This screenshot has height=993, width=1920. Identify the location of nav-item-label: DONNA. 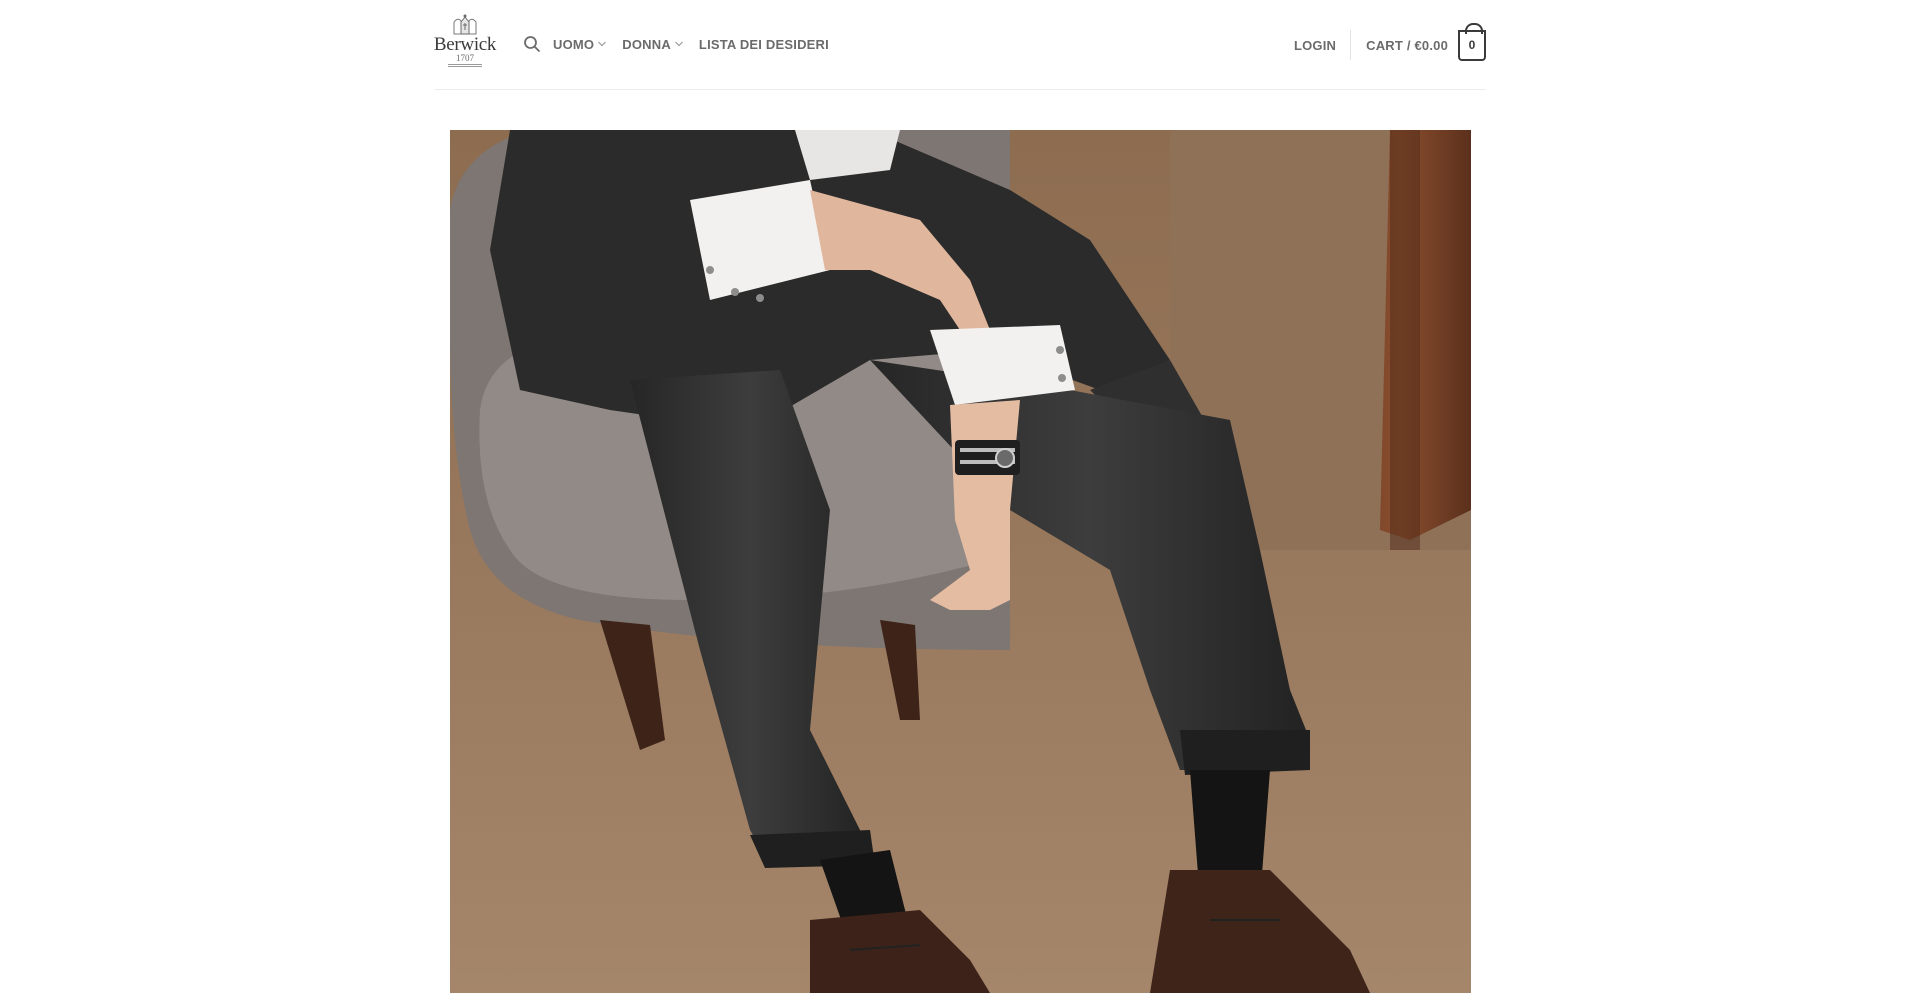
(646, 44).